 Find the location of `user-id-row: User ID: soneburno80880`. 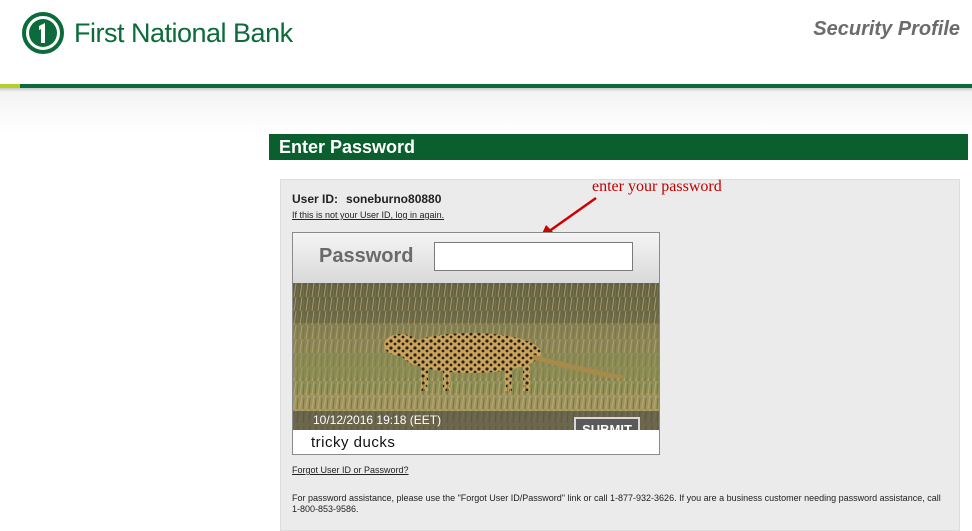

user-id-row: User ID: soneburno80880 is located at coordinates (366, 199).